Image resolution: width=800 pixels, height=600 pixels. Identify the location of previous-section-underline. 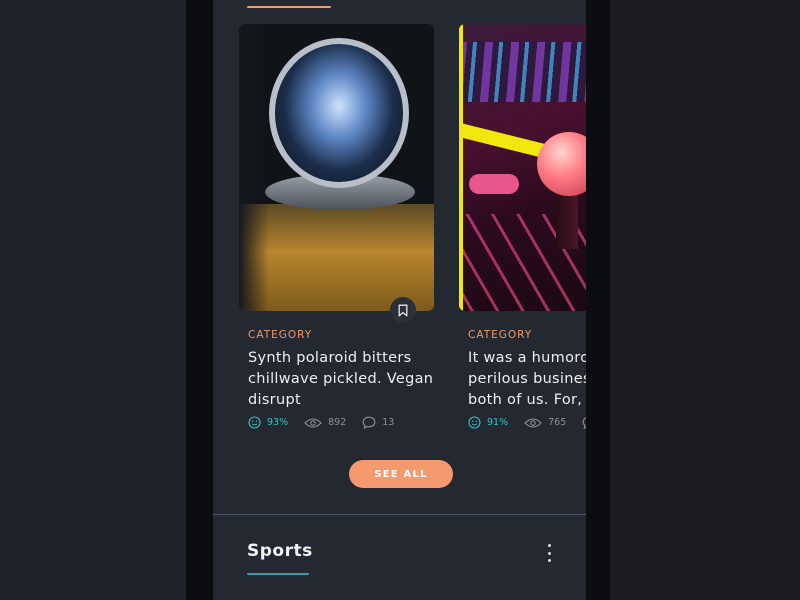
(289, 7).